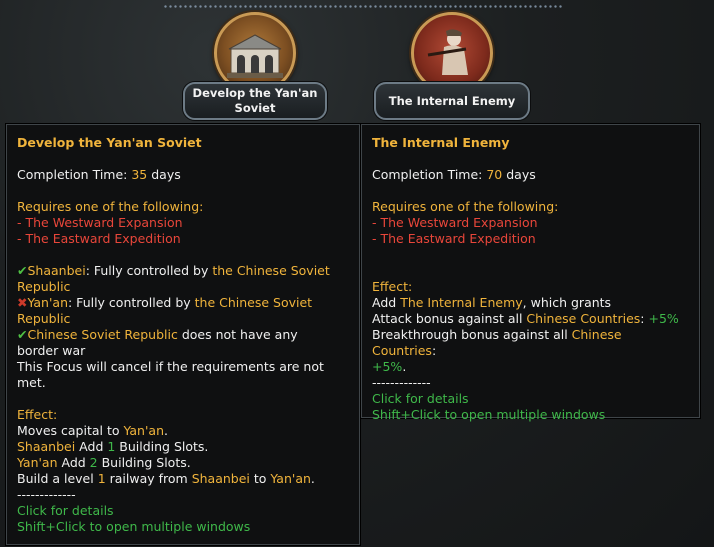 Image resolution: width=714 pixels, height=547 pixels. I want to click on effect-breakthrough-value: +5%., so click(389, 366).